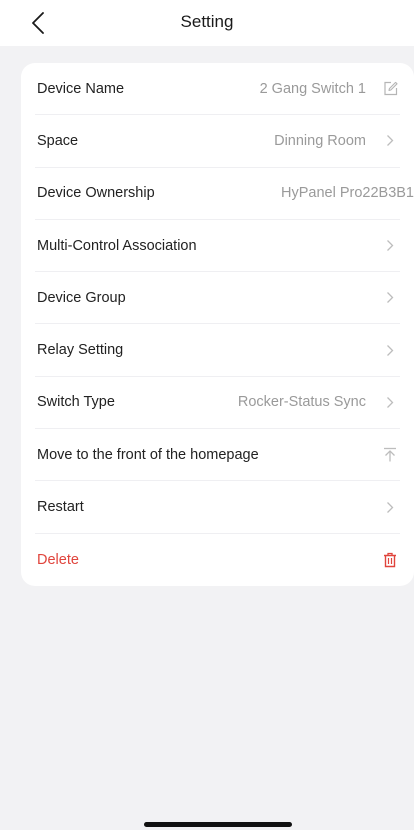 This screenshot has height=830, width=414. I want to click on move-to-front-label: Move to the front of the homepage, so click(148, 454).